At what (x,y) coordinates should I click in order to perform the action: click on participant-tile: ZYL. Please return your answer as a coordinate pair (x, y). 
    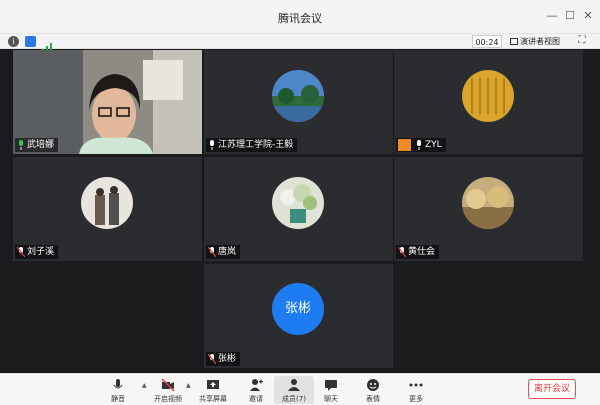
    Looking at the image, I should click on (488, 102).